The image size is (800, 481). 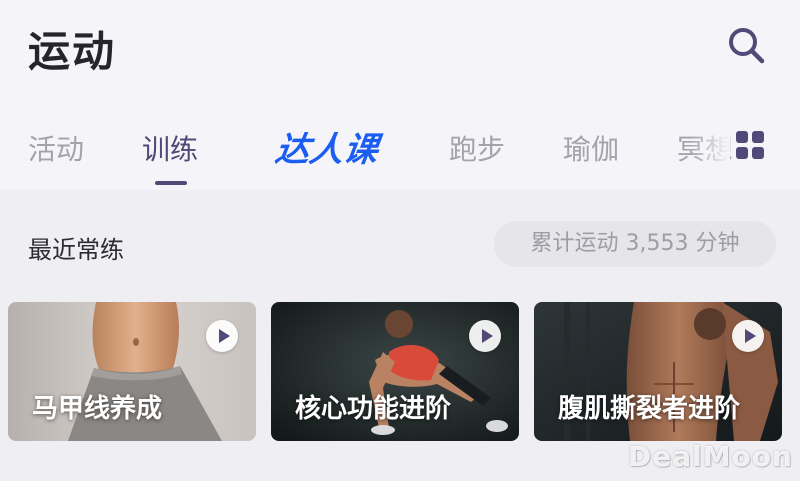 What do you see at coordinates (746, 45) in the screenshot?
I see `search-icon` at bounding box center [746, 45].